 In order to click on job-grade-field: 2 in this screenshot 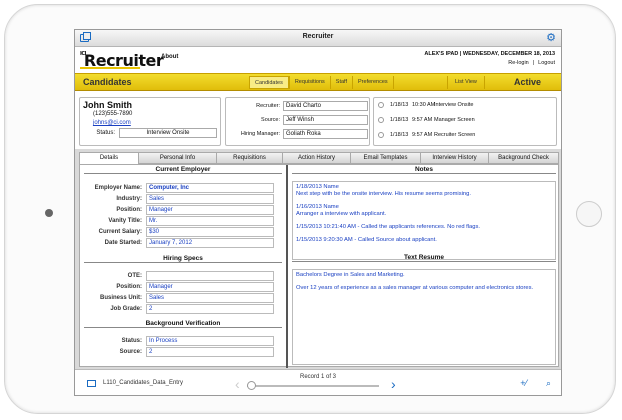, I will do `click(210, 309)`.